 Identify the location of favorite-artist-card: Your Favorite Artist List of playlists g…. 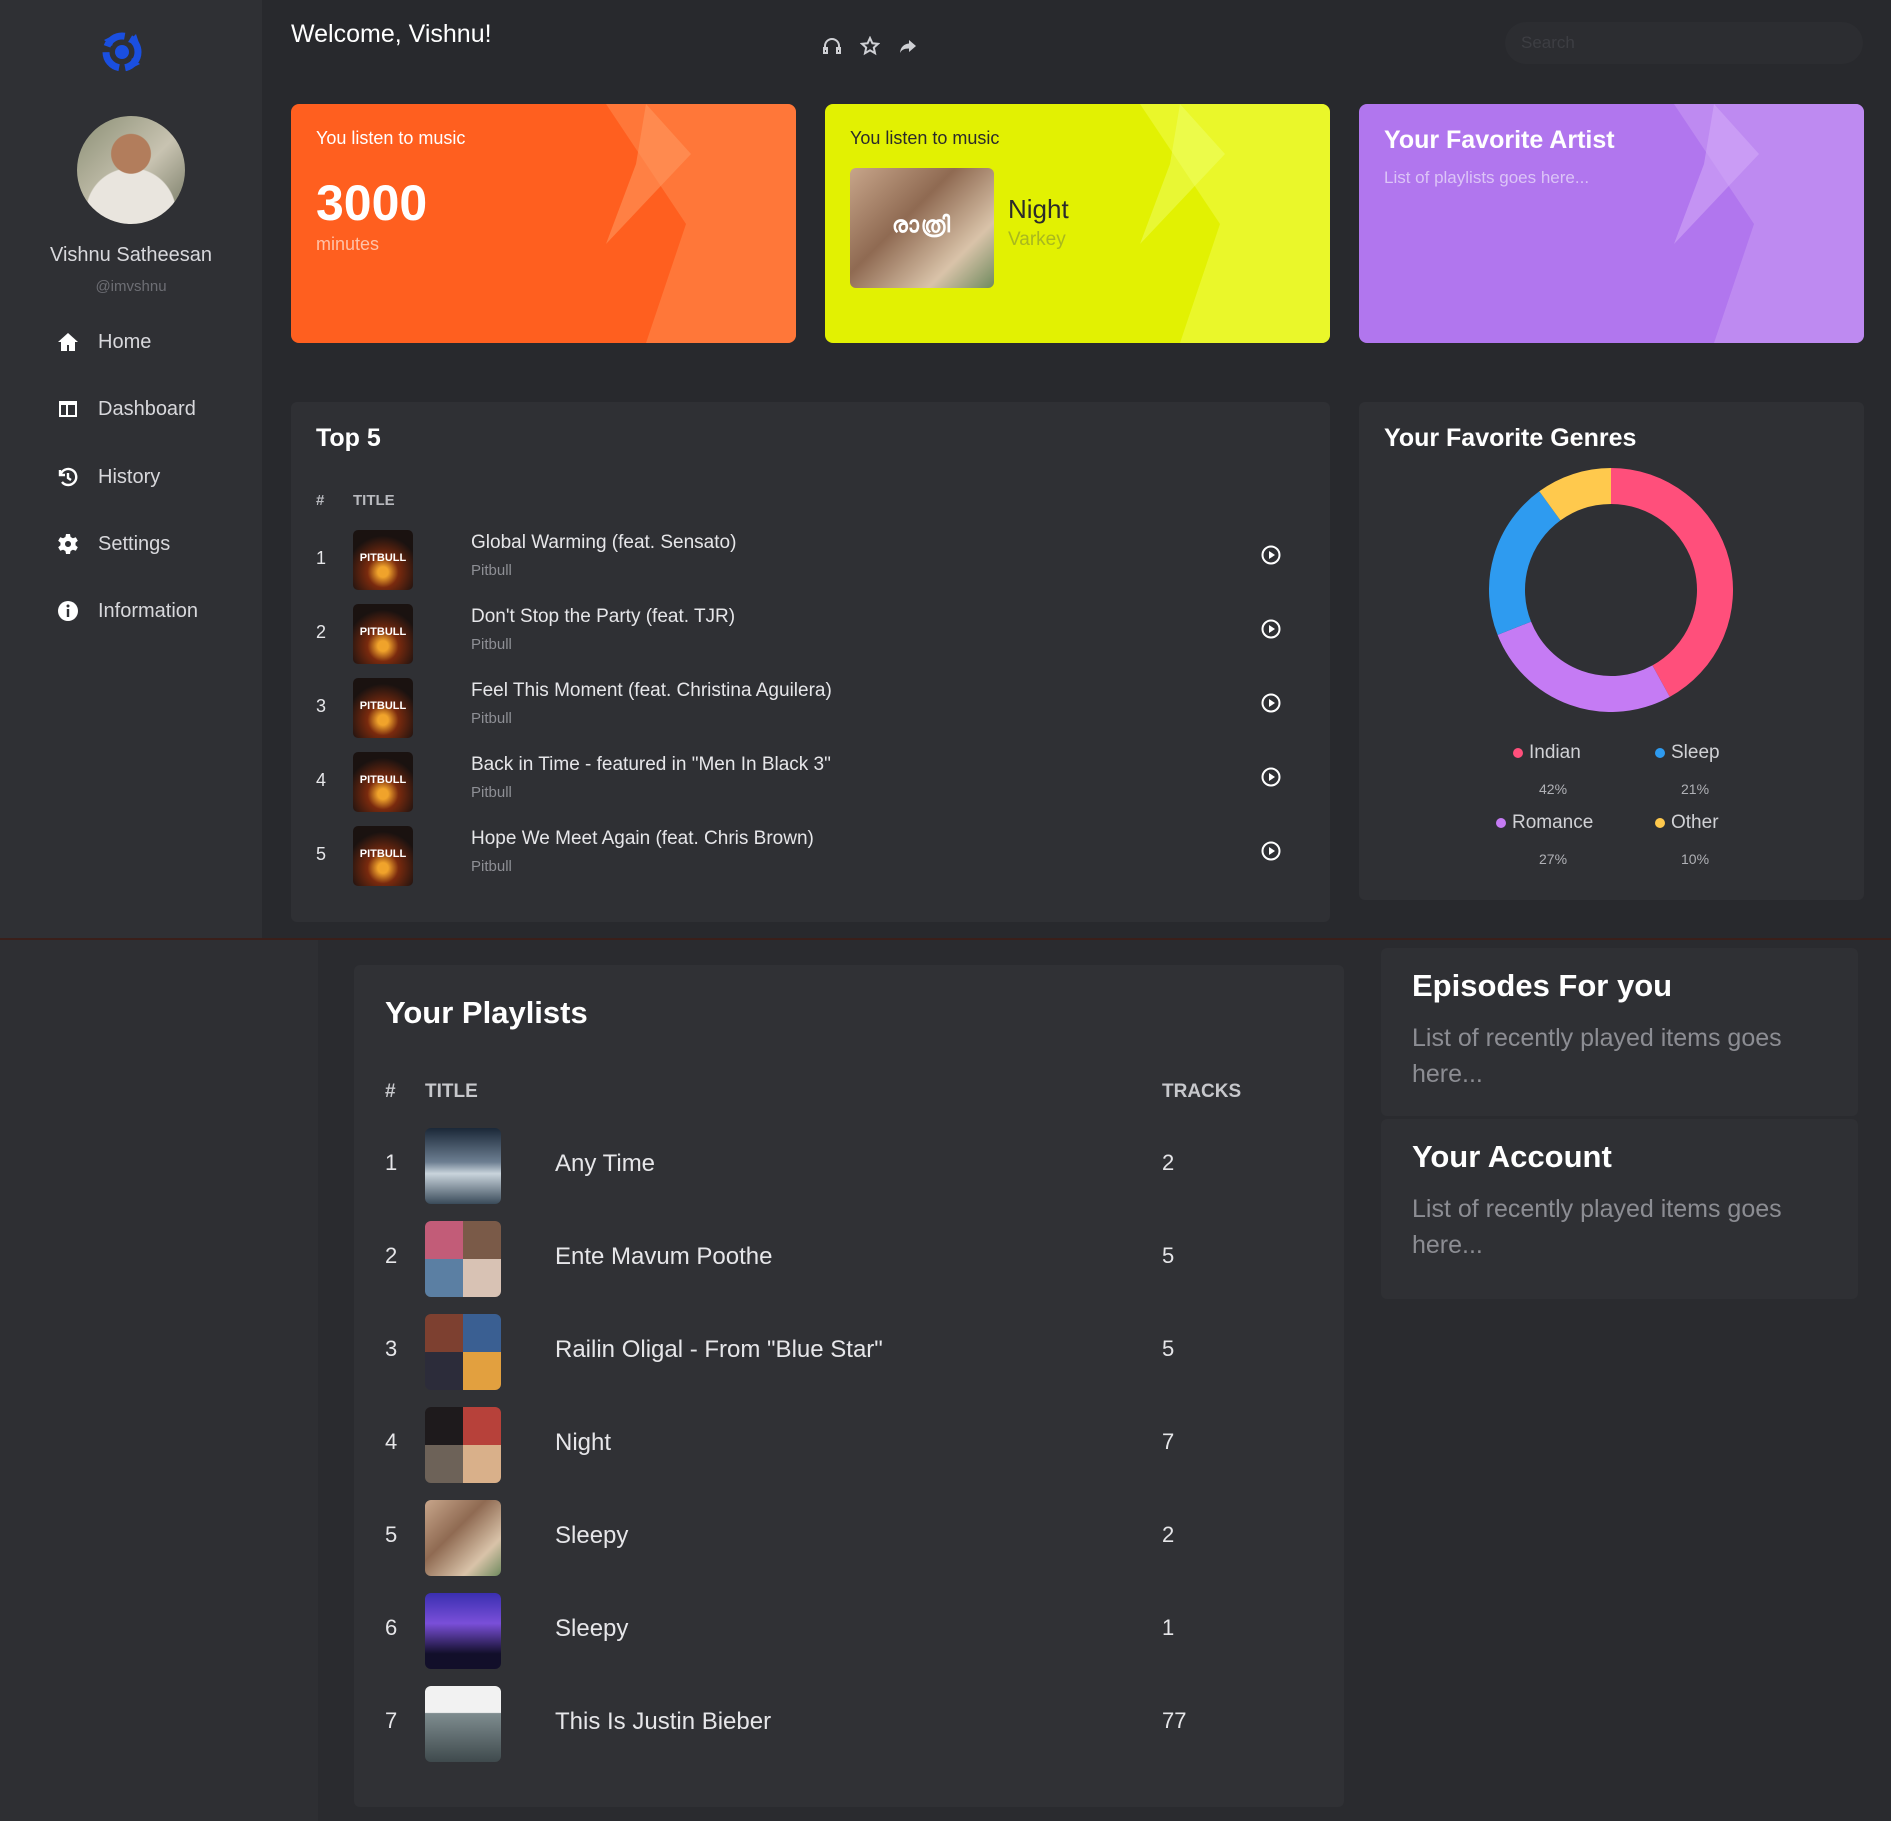
(1611, 223).